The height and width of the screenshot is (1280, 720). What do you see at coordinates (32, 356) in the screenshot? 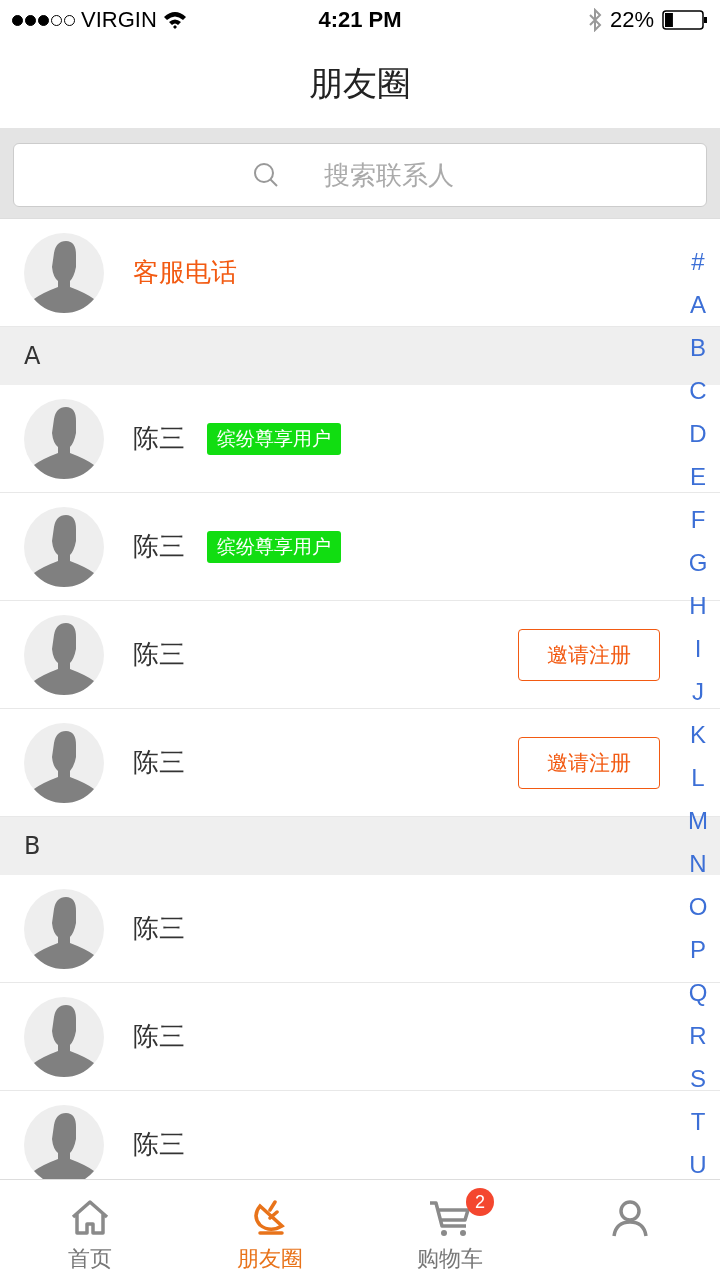
I see `section-letter: A` at bounding box center [32, 356].